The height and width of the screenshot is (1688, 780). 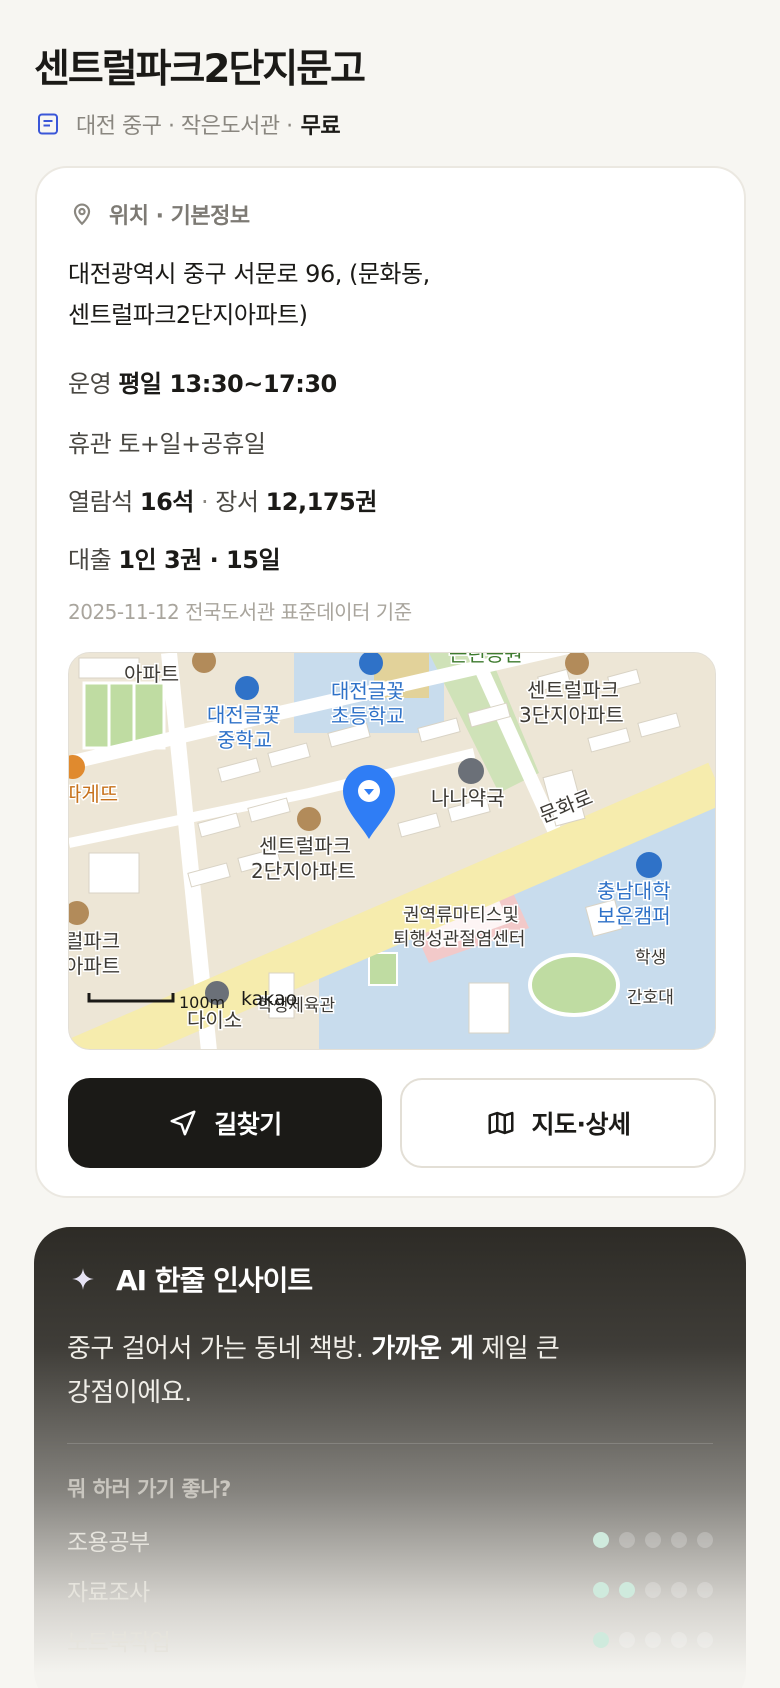 I want to click on closed-row: 휴관 토+일+공휴일, so click(x=167, y=441).